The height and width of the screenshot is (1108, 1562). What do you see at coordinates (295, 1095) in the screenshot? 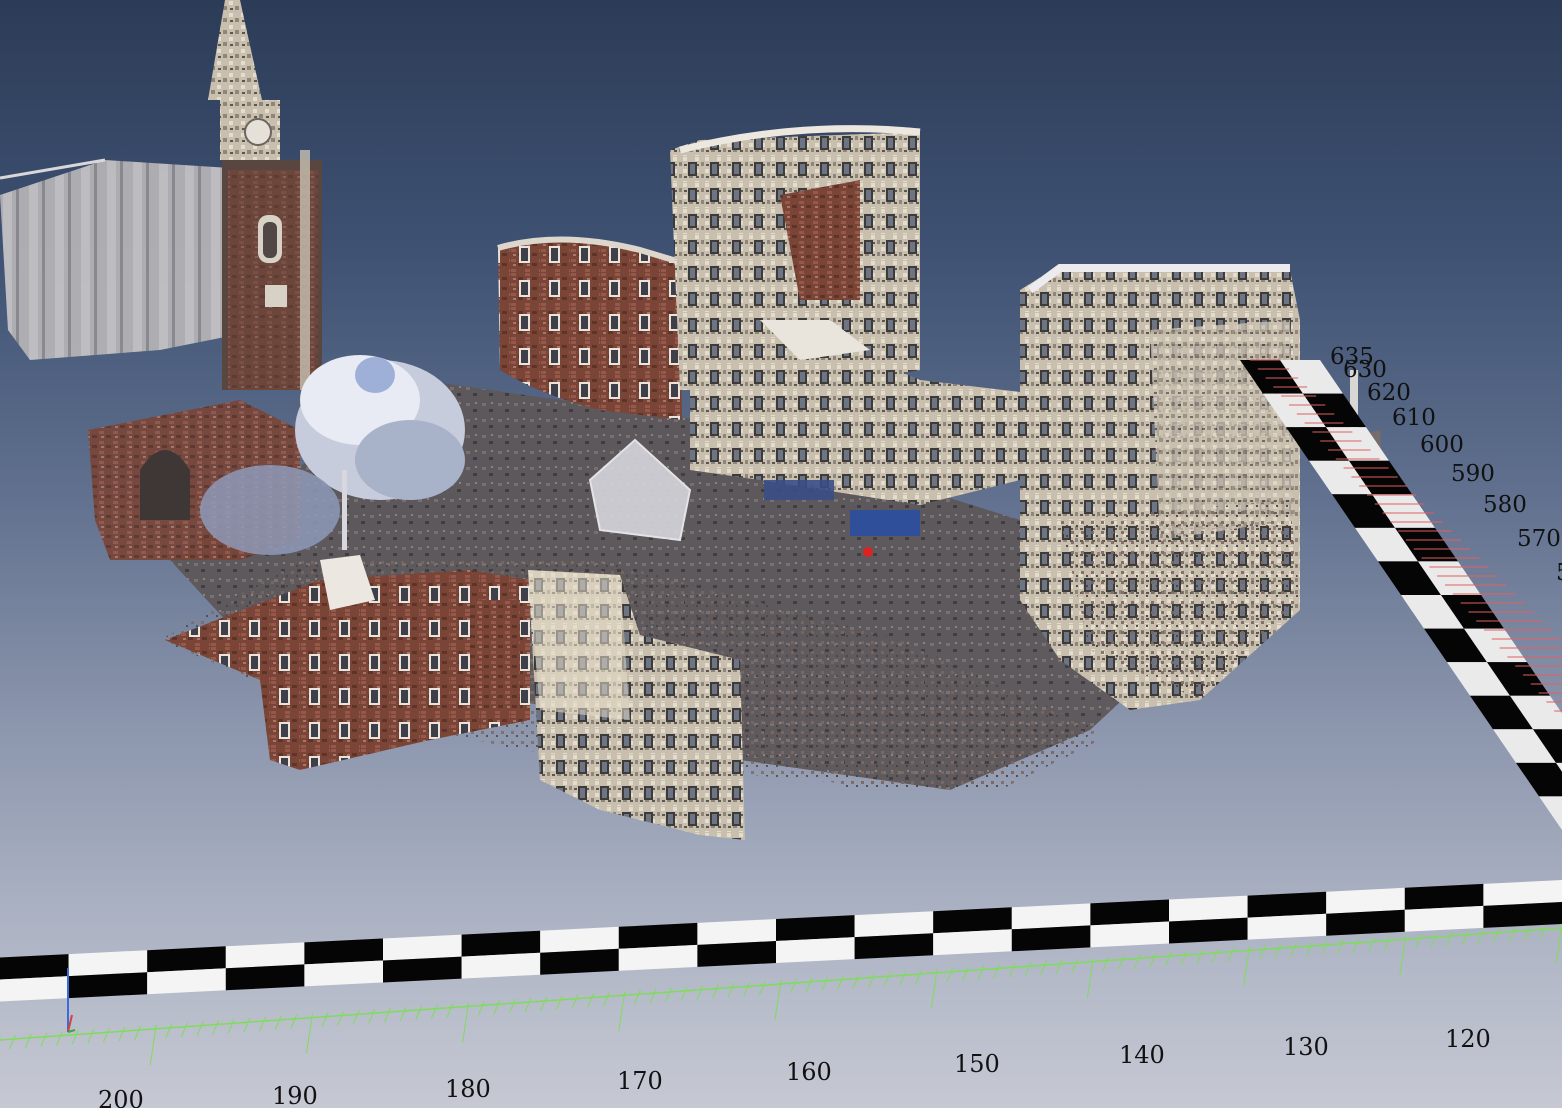
I see `x-axis-label: 190` at bounding box center [295, 1095].